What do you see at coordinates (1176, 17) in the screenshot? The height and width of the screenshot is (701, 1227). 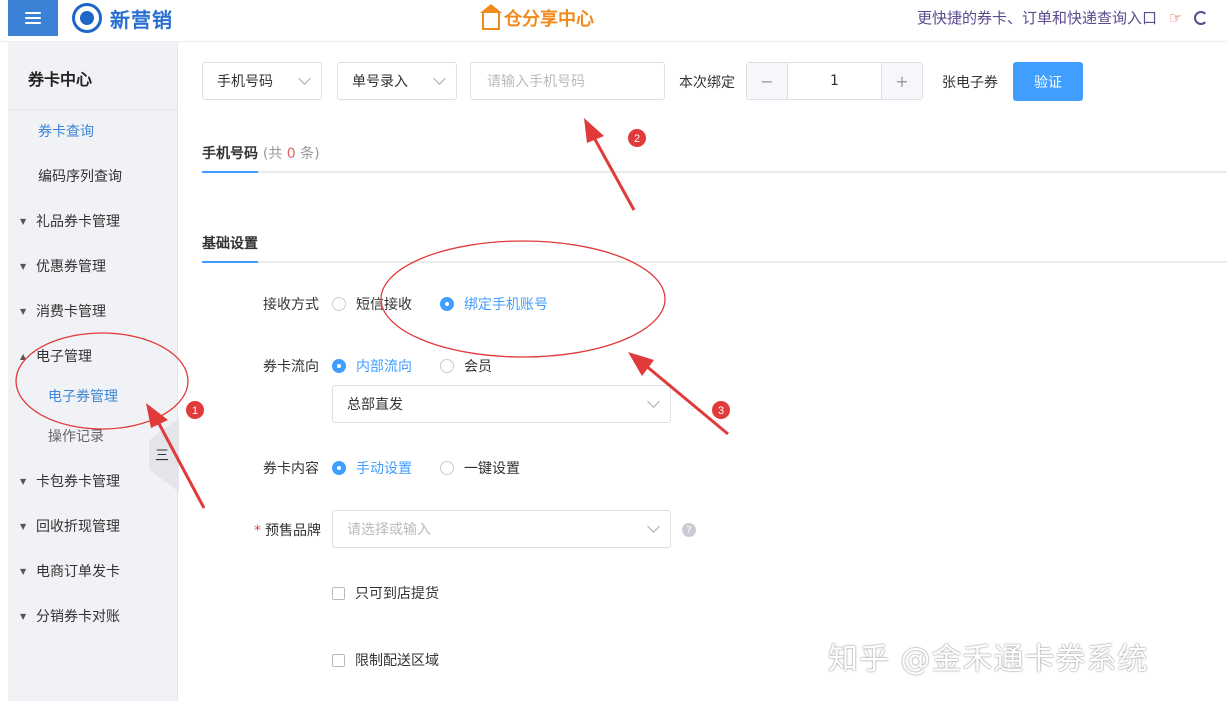 I see `hand-pointer-icon: ☞` at bounding box center [1176, 17].